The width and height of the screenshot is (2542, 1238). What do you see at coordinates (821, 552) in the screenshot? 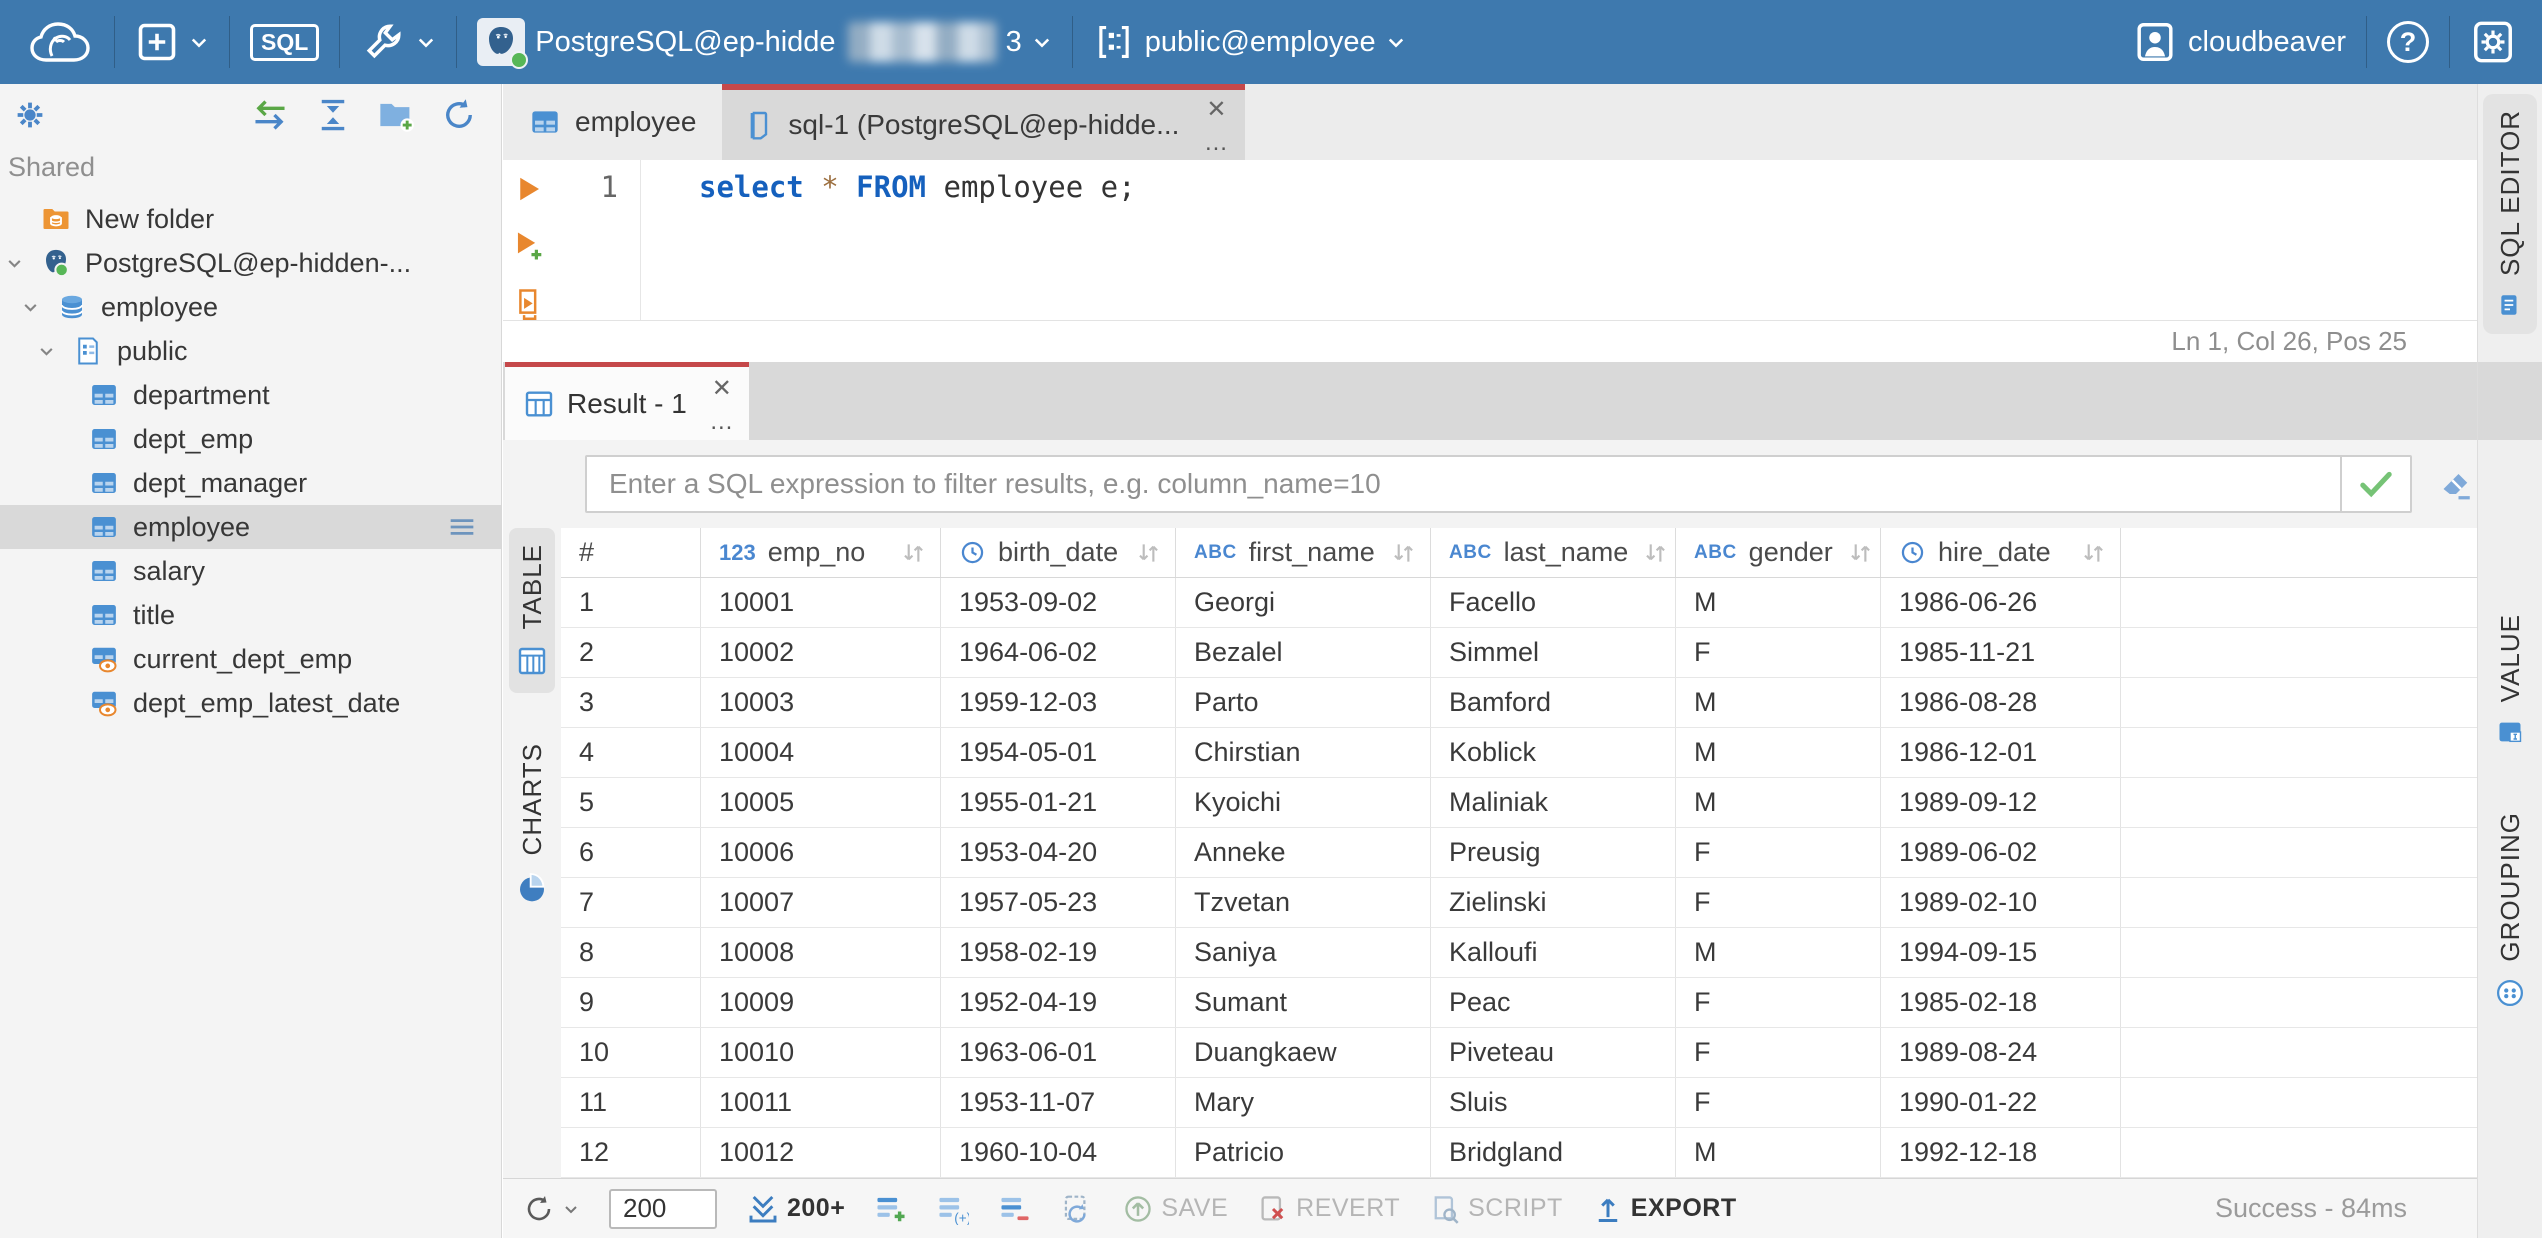
I see `column-header-emp_no: 123 emp_no` at bounding box center [821, 552].